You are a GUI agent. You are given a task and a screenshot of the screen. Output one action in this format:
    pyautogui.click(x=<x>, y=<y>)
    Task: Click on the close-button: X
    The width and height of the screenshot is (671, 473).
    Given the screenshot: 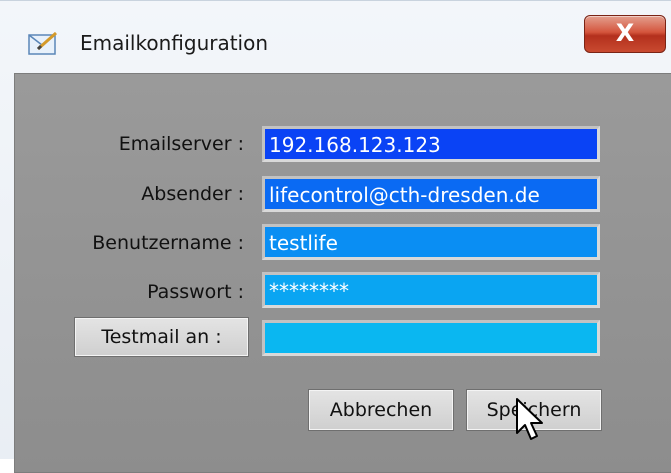 What is the action you would take?
    pyautogui.click(x=625, y=34)
    